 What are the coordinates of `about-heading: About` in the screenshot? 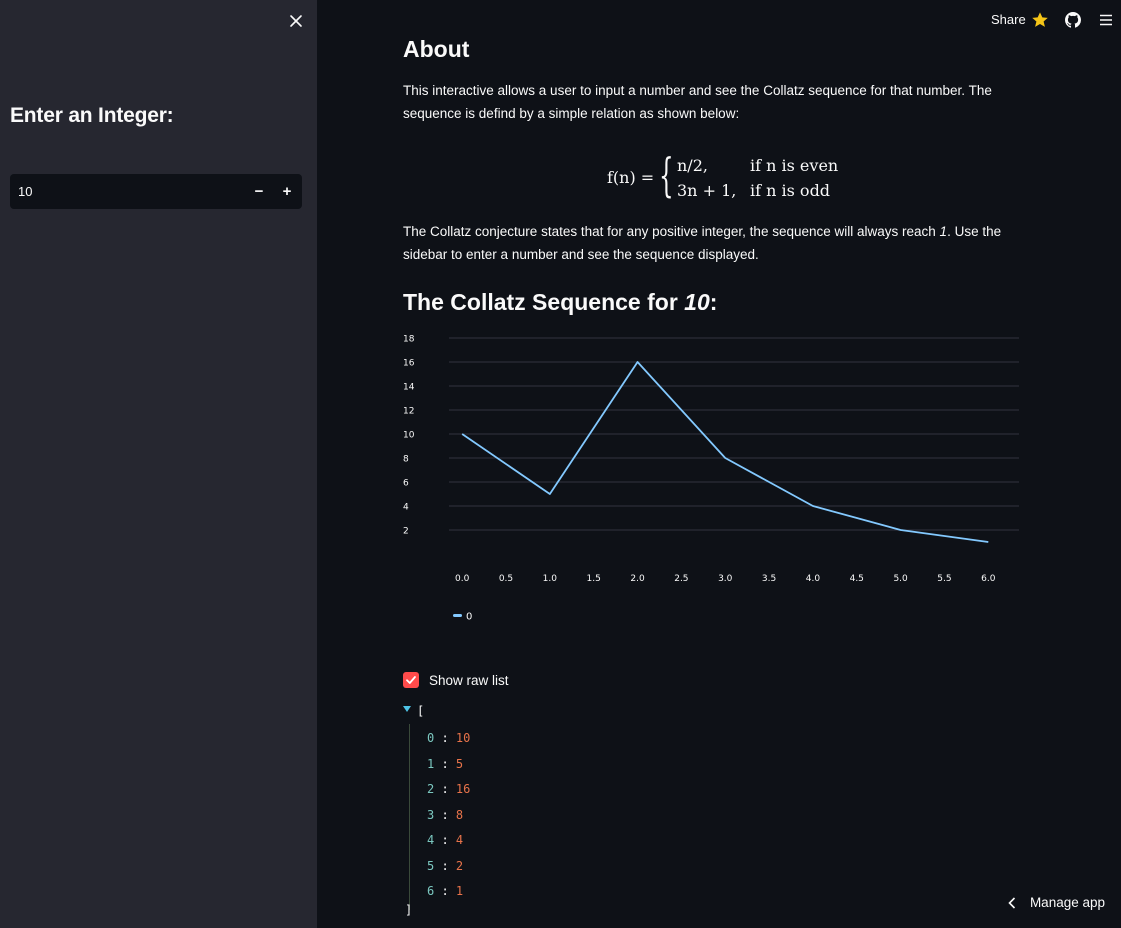 It's located at (436, 49).